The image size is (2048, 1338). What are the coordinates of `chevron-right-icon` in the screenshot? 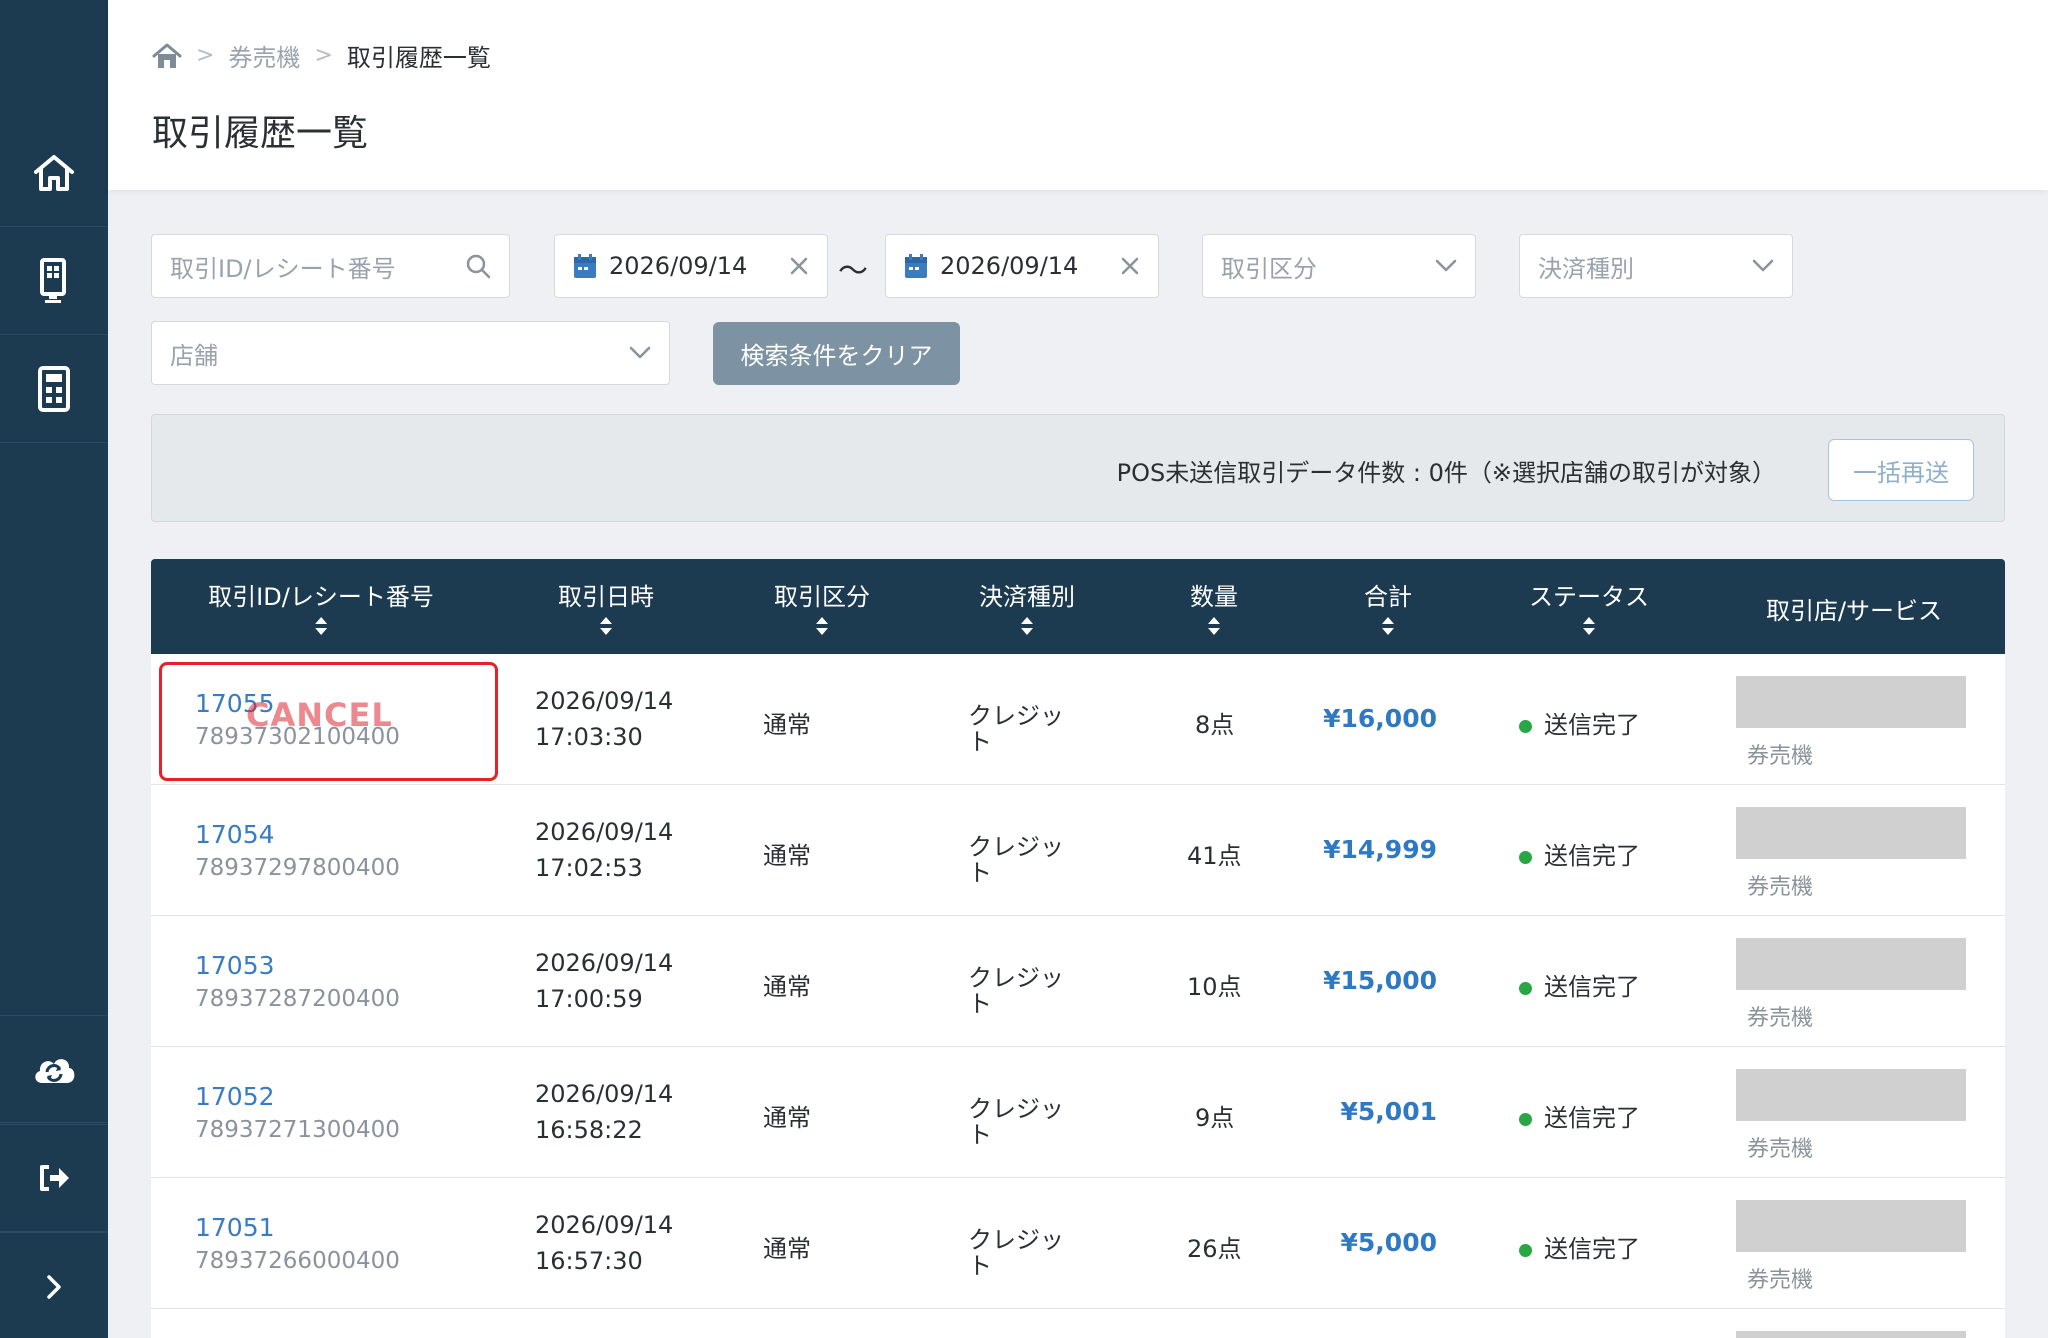 It's located at (54, 1286).